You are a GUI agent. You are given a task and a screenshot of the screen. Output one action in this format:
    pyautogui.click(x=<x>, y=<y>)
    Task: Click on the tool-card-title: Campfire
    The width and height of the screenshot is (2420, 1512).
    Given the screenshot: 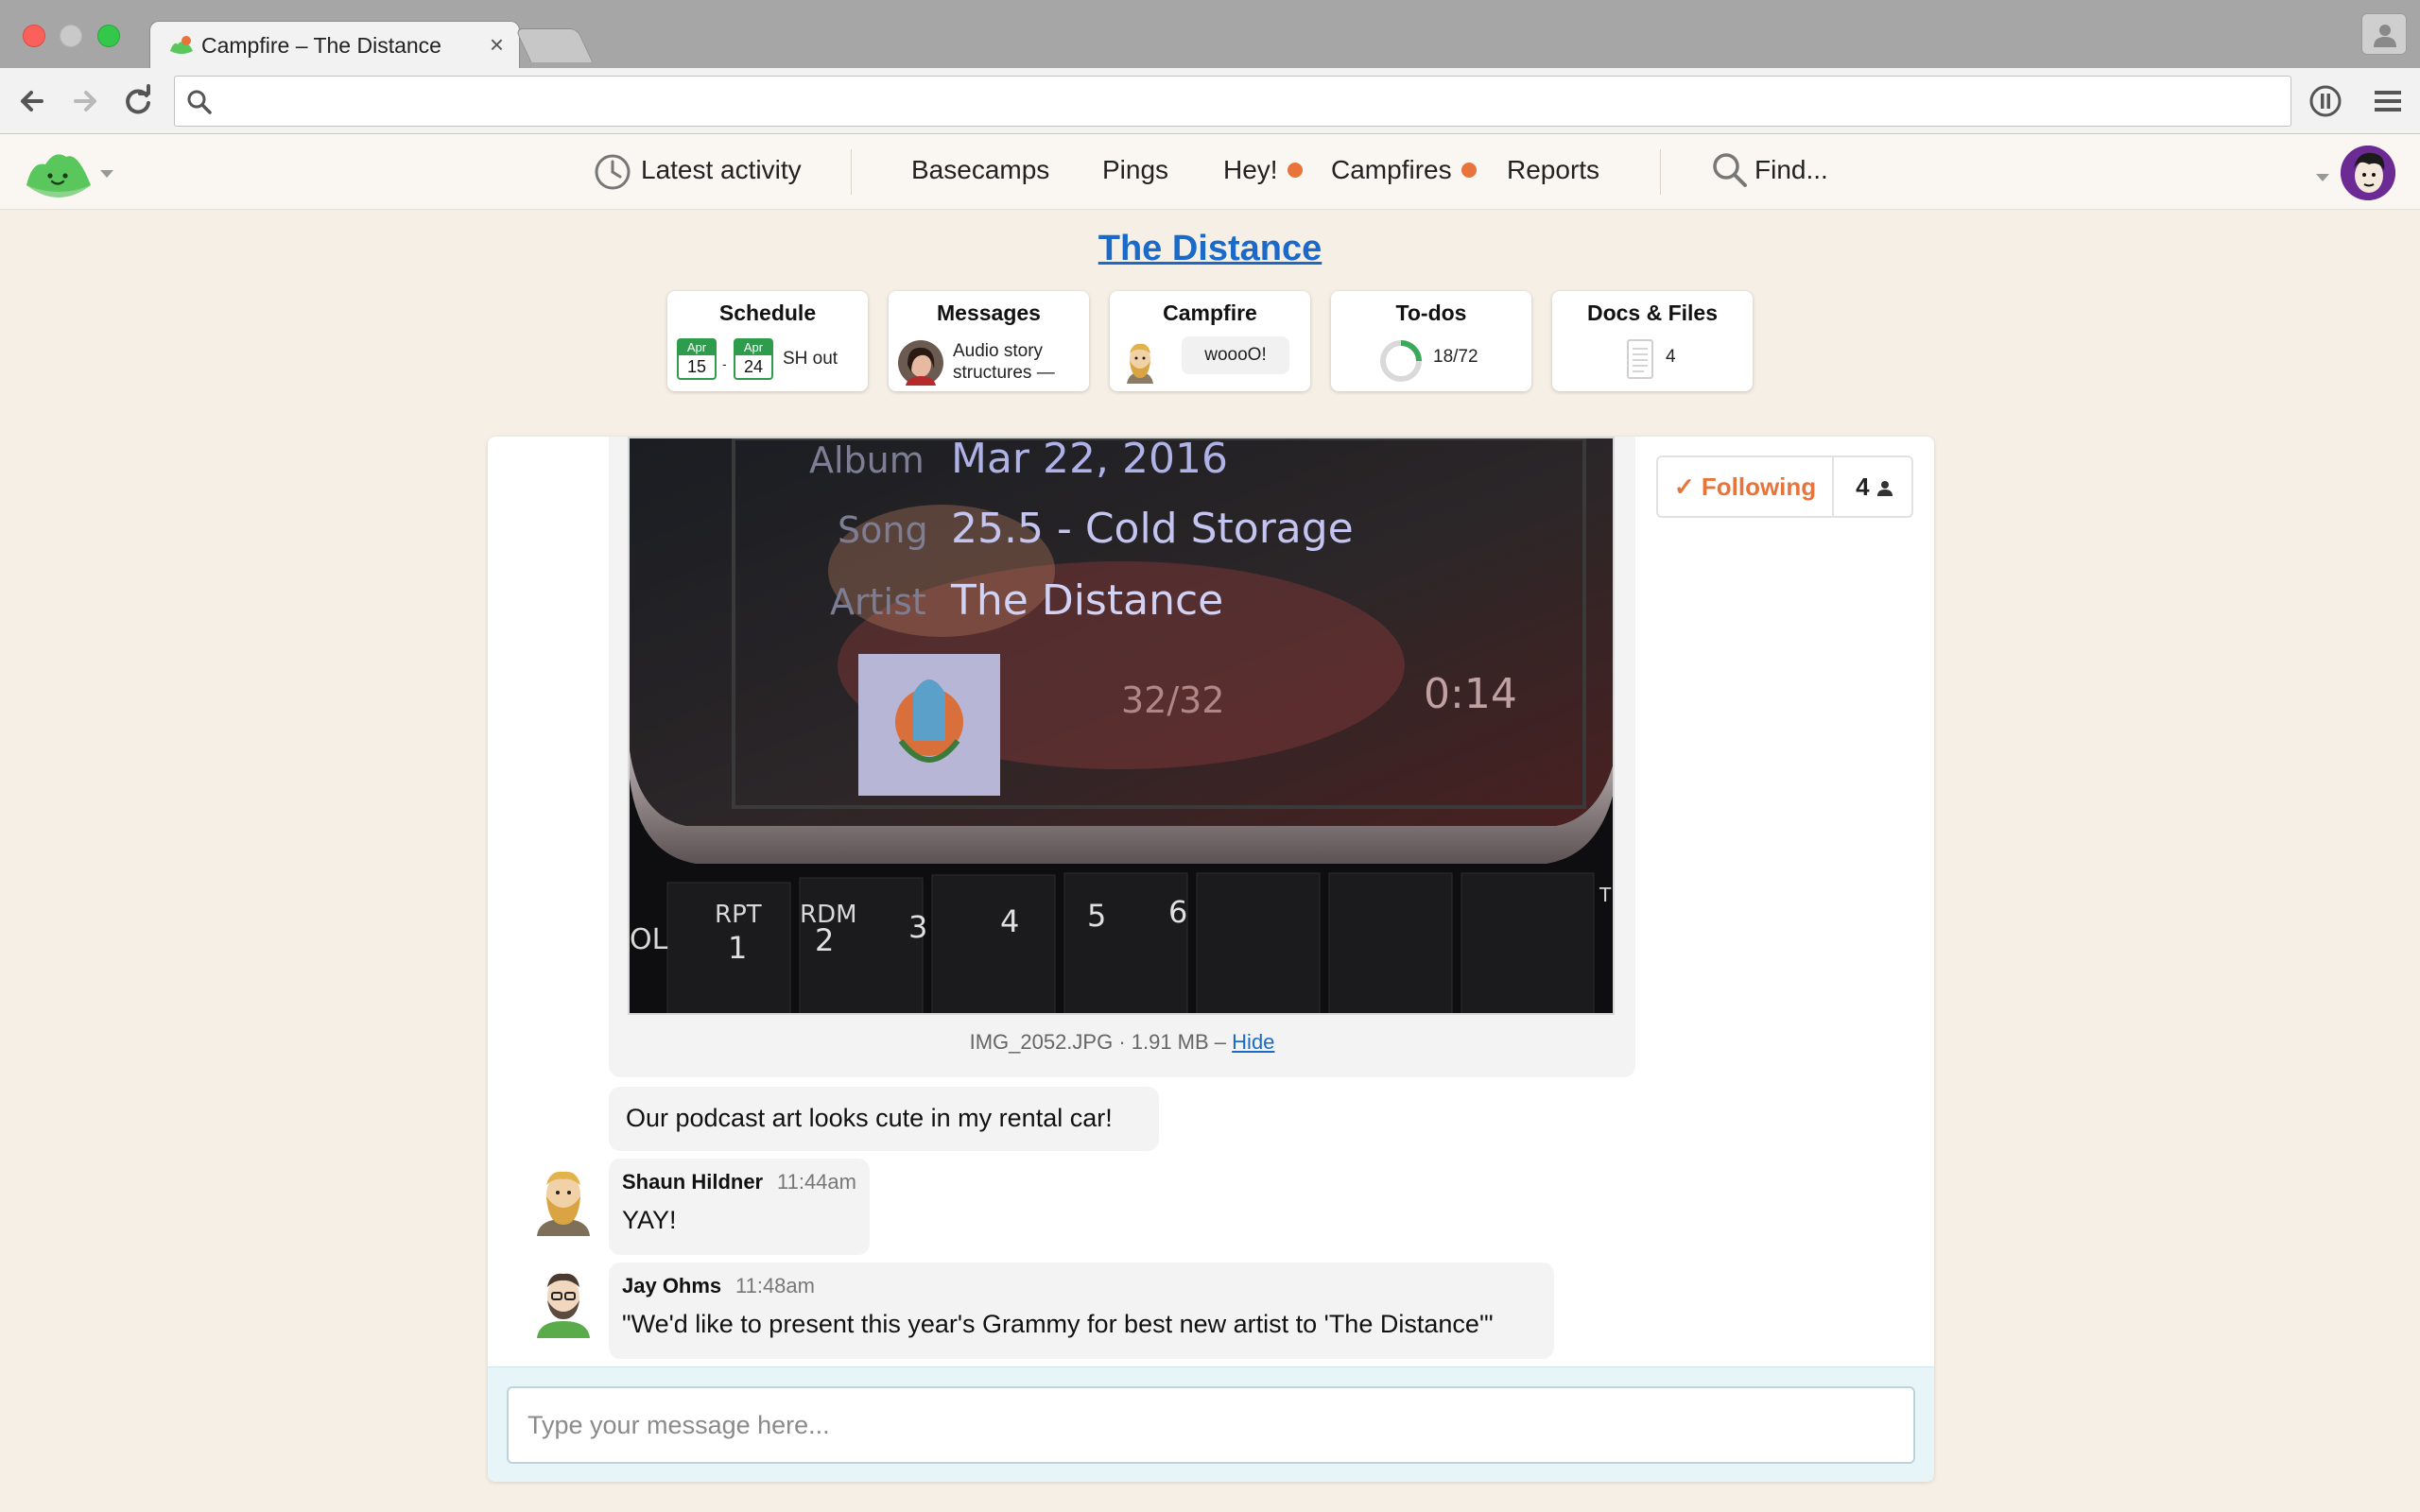 What is the action you would take?
    pyautogui.click(x=1210, y=313)
    